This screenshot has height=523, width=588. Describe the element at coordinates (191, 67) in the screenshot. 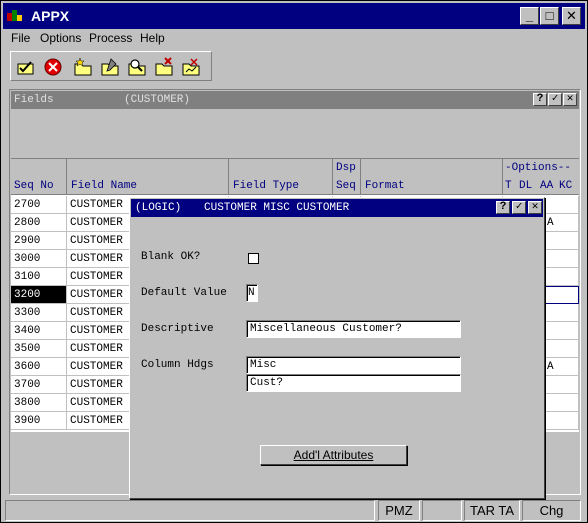

I see `folder-chart-icon` at that location.